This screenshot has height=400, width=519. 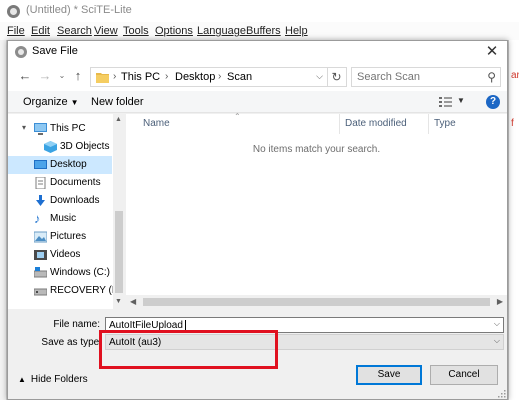 I want to click on dialog-app-icon, so click(x=21, y=52).